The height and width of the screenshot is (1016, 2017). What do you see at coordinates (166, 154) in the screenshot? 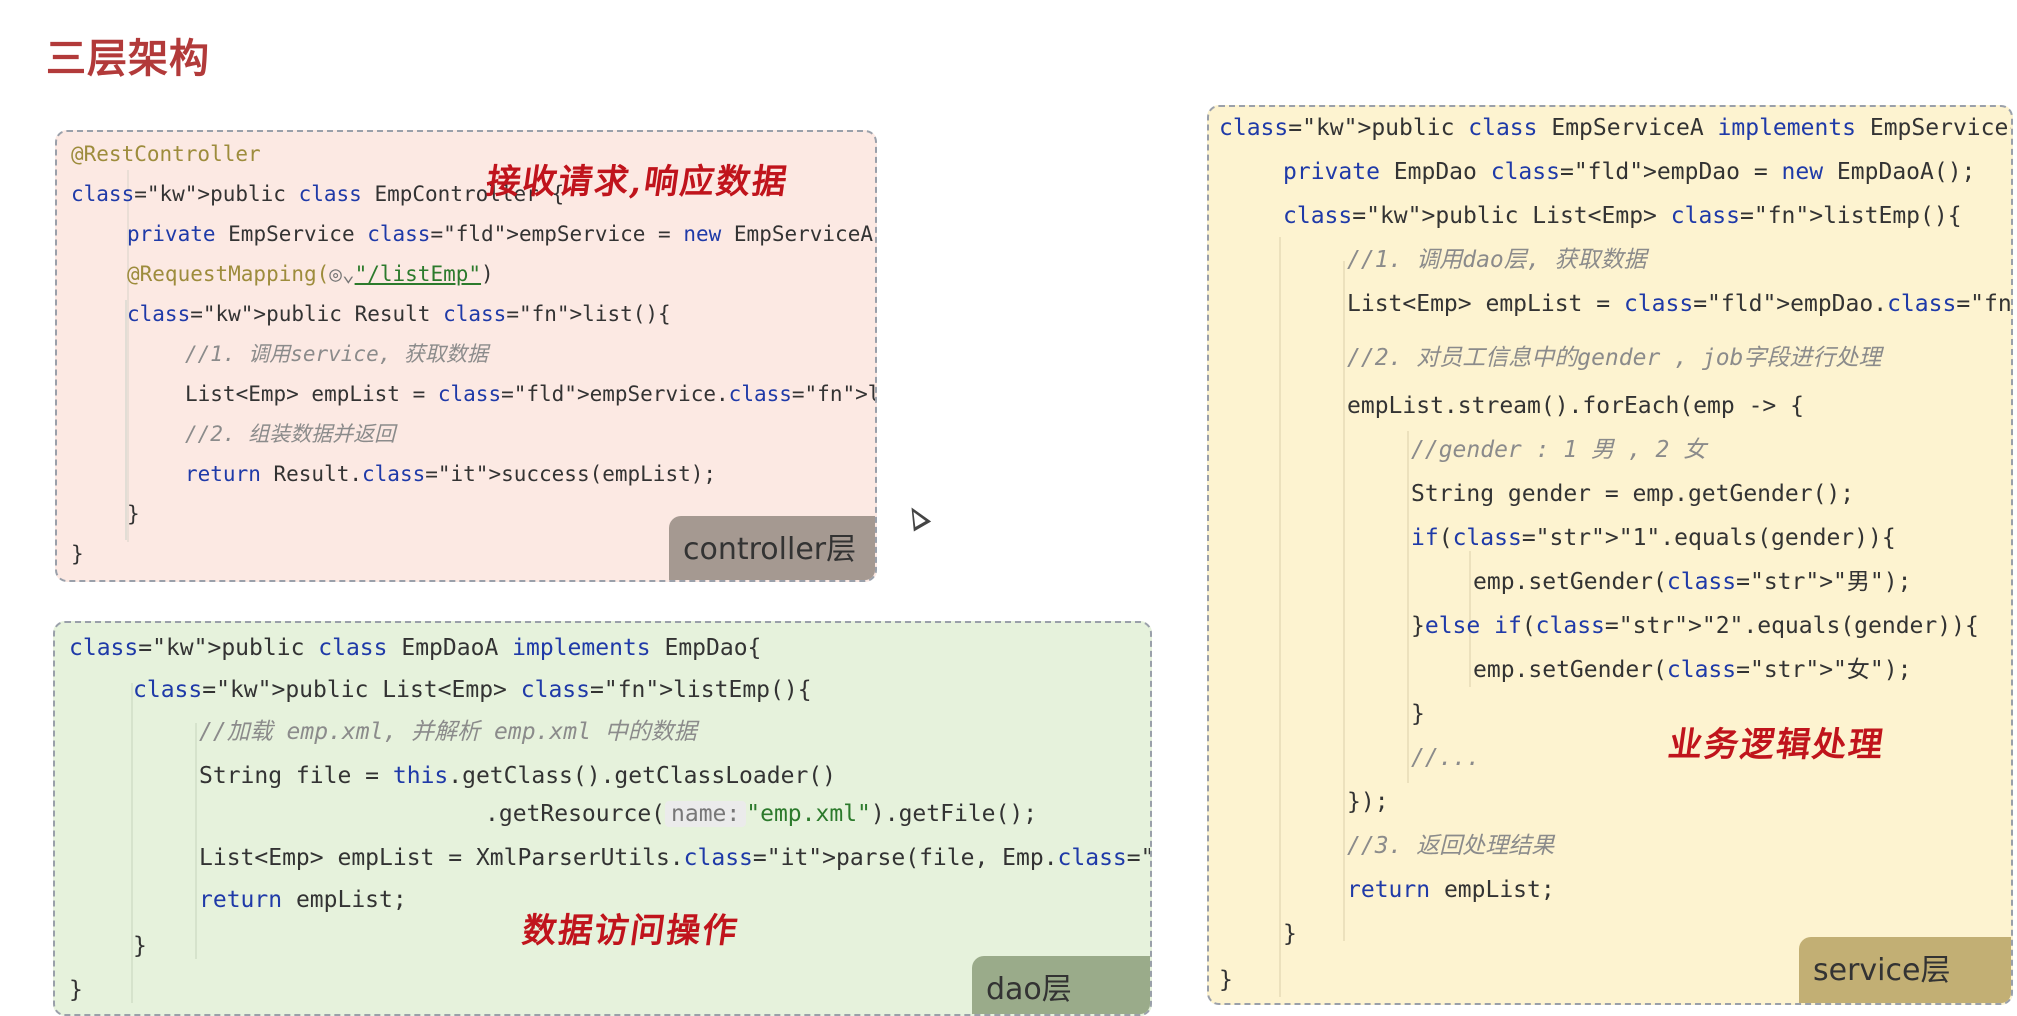
I see `code-line: @RestController` at bounding box center [166, 154].